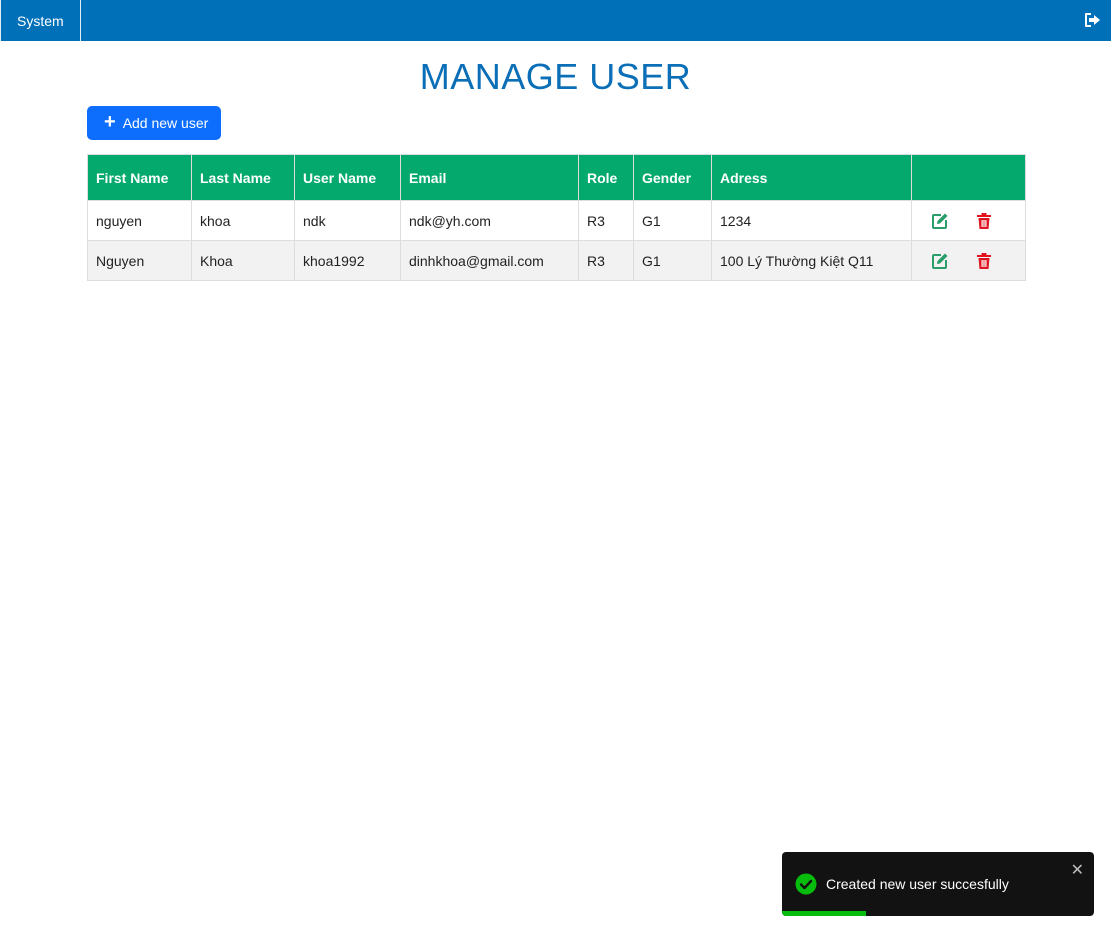  What do you see at coordinates (489, 260) in the screenshot?
I see `cell-email: dinhkhoa@gmail.com` at bounding box center [489, 260].